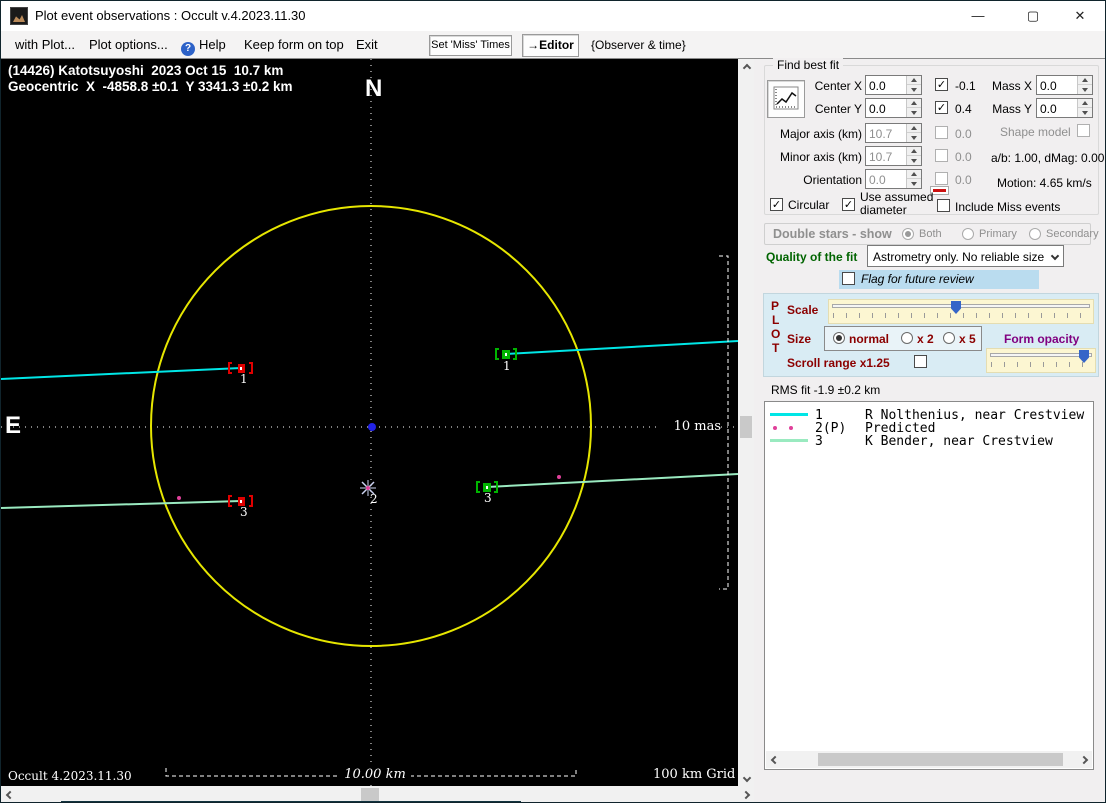 This screenshot has height=803, width=1106. What do you see at coordinates (917, 279) in the screenshot?
I see `flag-review-label: Flag for future review` at bounding box center [917, 279].